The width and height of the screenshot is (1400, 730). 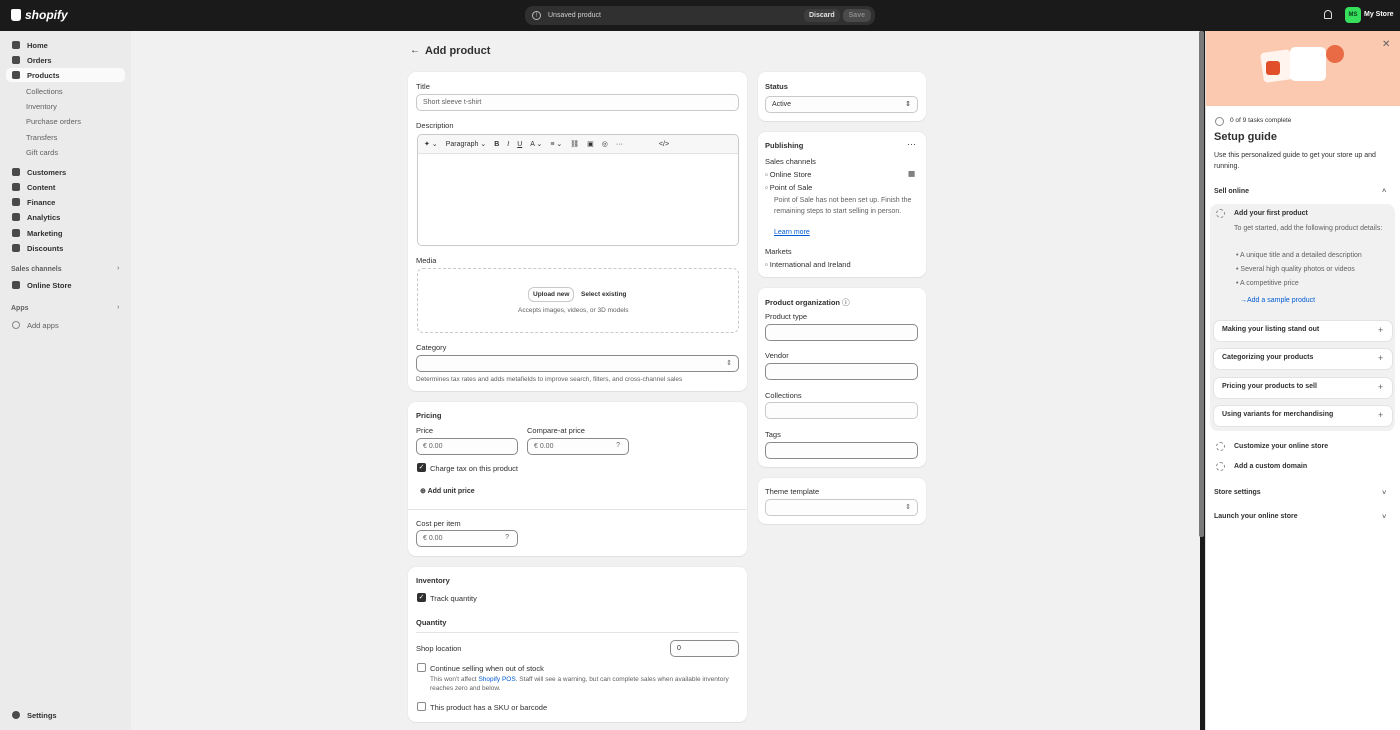 What do you see at coordinates (421, 706) in the screenshot?
I see `sku-checkbox` at bounding box center [421, 706].